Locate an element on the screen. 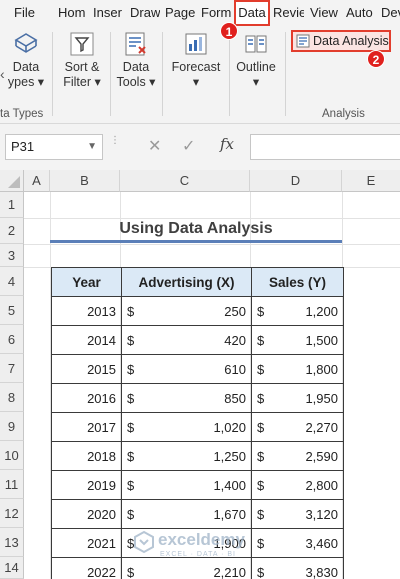 The width and height of the screenshot is (400, 579). data-types-label-1: Data is located at coordinates (26, 67).